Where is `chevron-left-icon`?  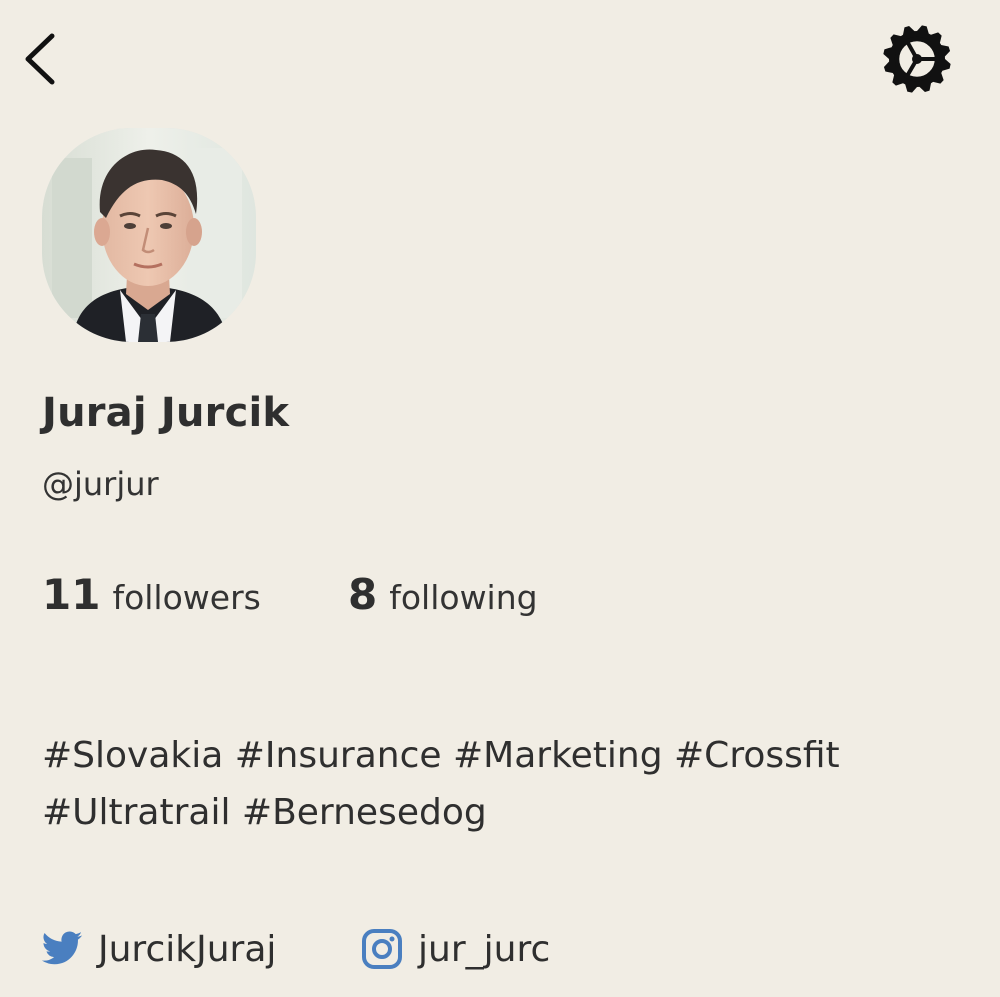
chevron-left-icon is located at coordinates (42, 59).